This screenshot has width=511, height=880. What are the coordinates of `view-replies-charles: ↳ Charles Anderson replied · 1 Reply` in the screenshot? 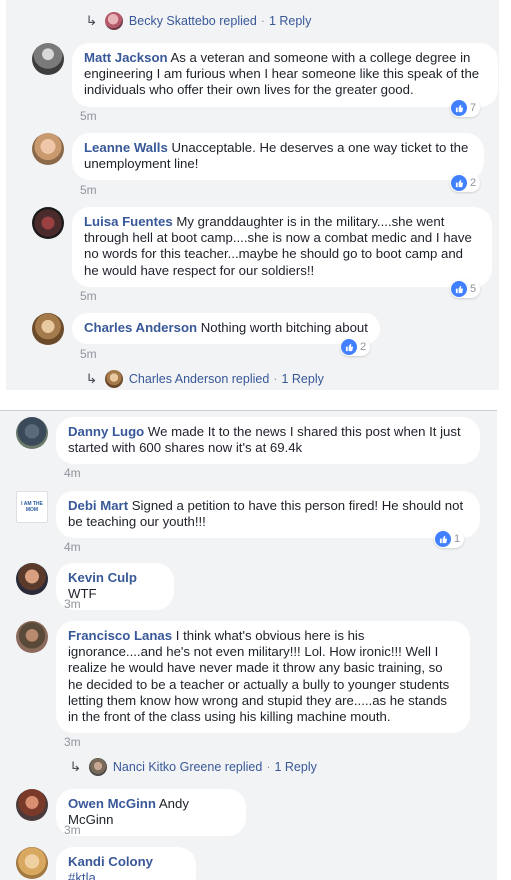 It's located at (204, 379).